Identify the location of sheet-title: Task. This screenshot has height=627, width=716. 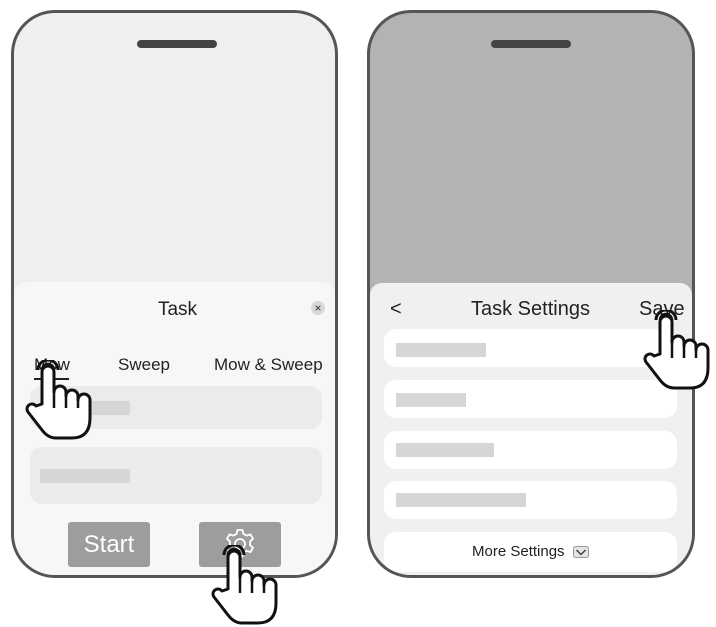
(177, 309).